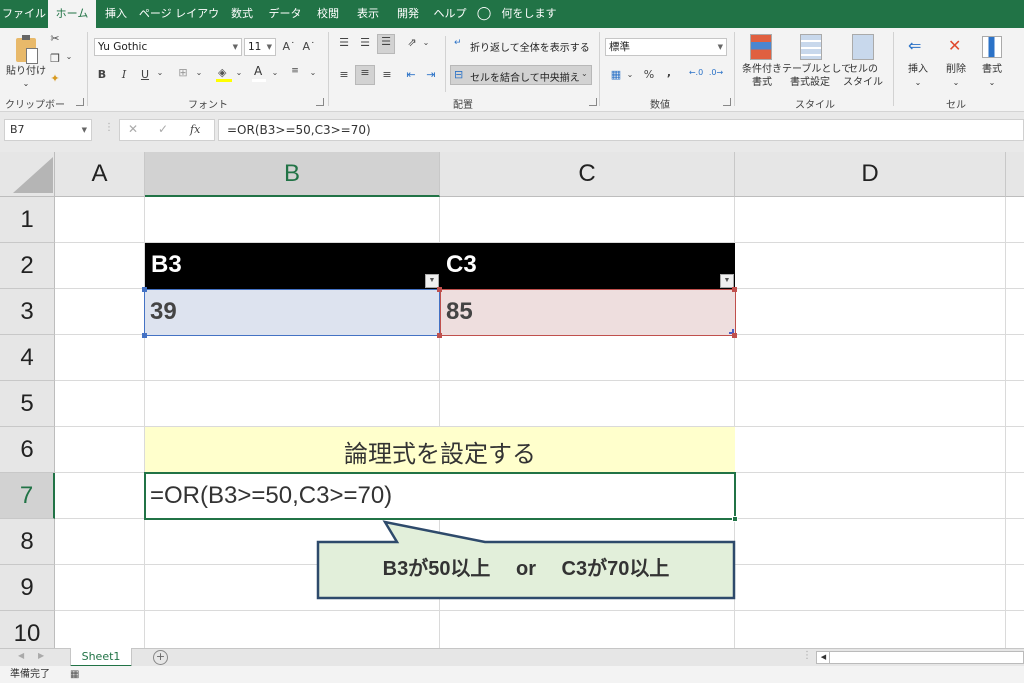  I want to click on format-as-table-button: テーブルとして 書式設定, so click(816, 63).